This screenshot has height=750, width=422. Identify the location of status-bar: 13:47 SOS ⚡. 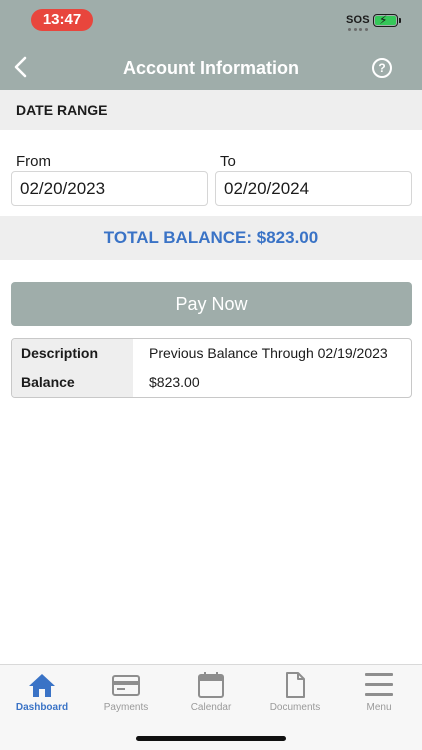
(211, 22).